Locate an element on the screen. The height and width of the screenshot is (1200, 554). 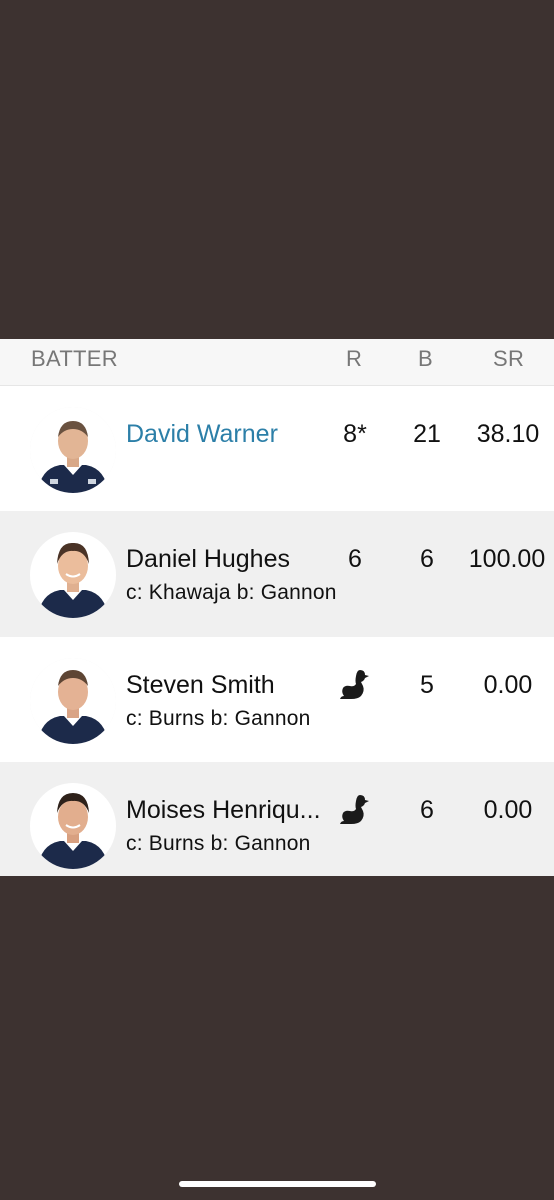
batter-name: Steven Smith is located at coordinates (200, 685).